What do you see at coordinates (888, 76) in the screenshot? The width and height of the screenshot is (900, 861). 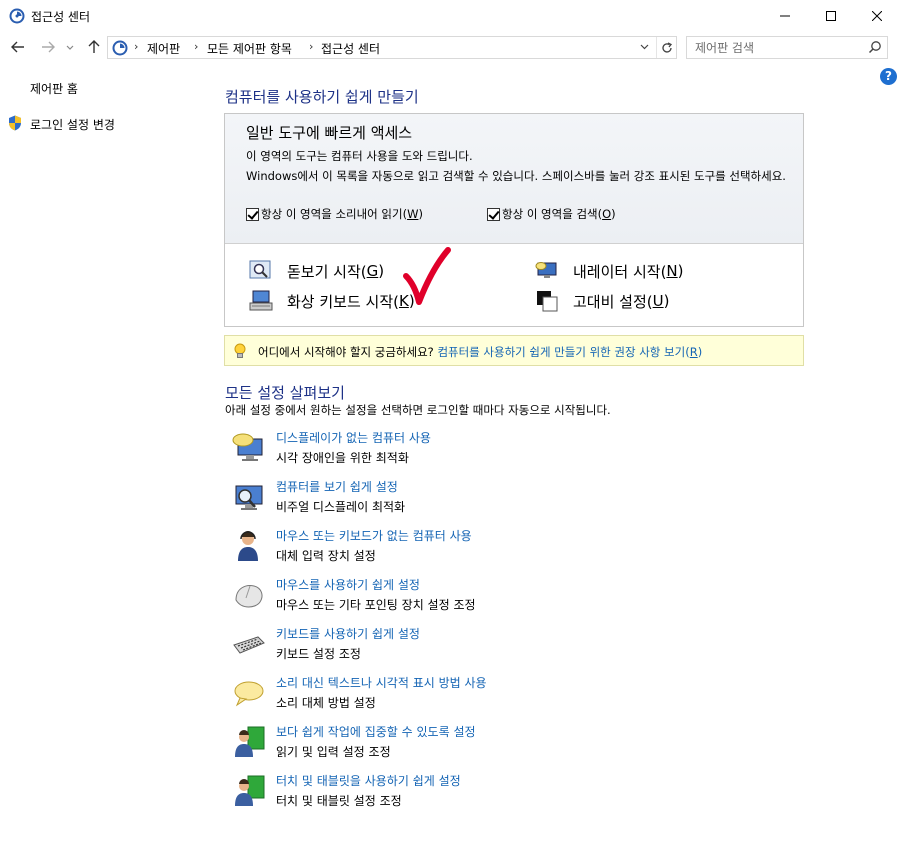 I see `help-button: ?` at bounding box center [888, 76].